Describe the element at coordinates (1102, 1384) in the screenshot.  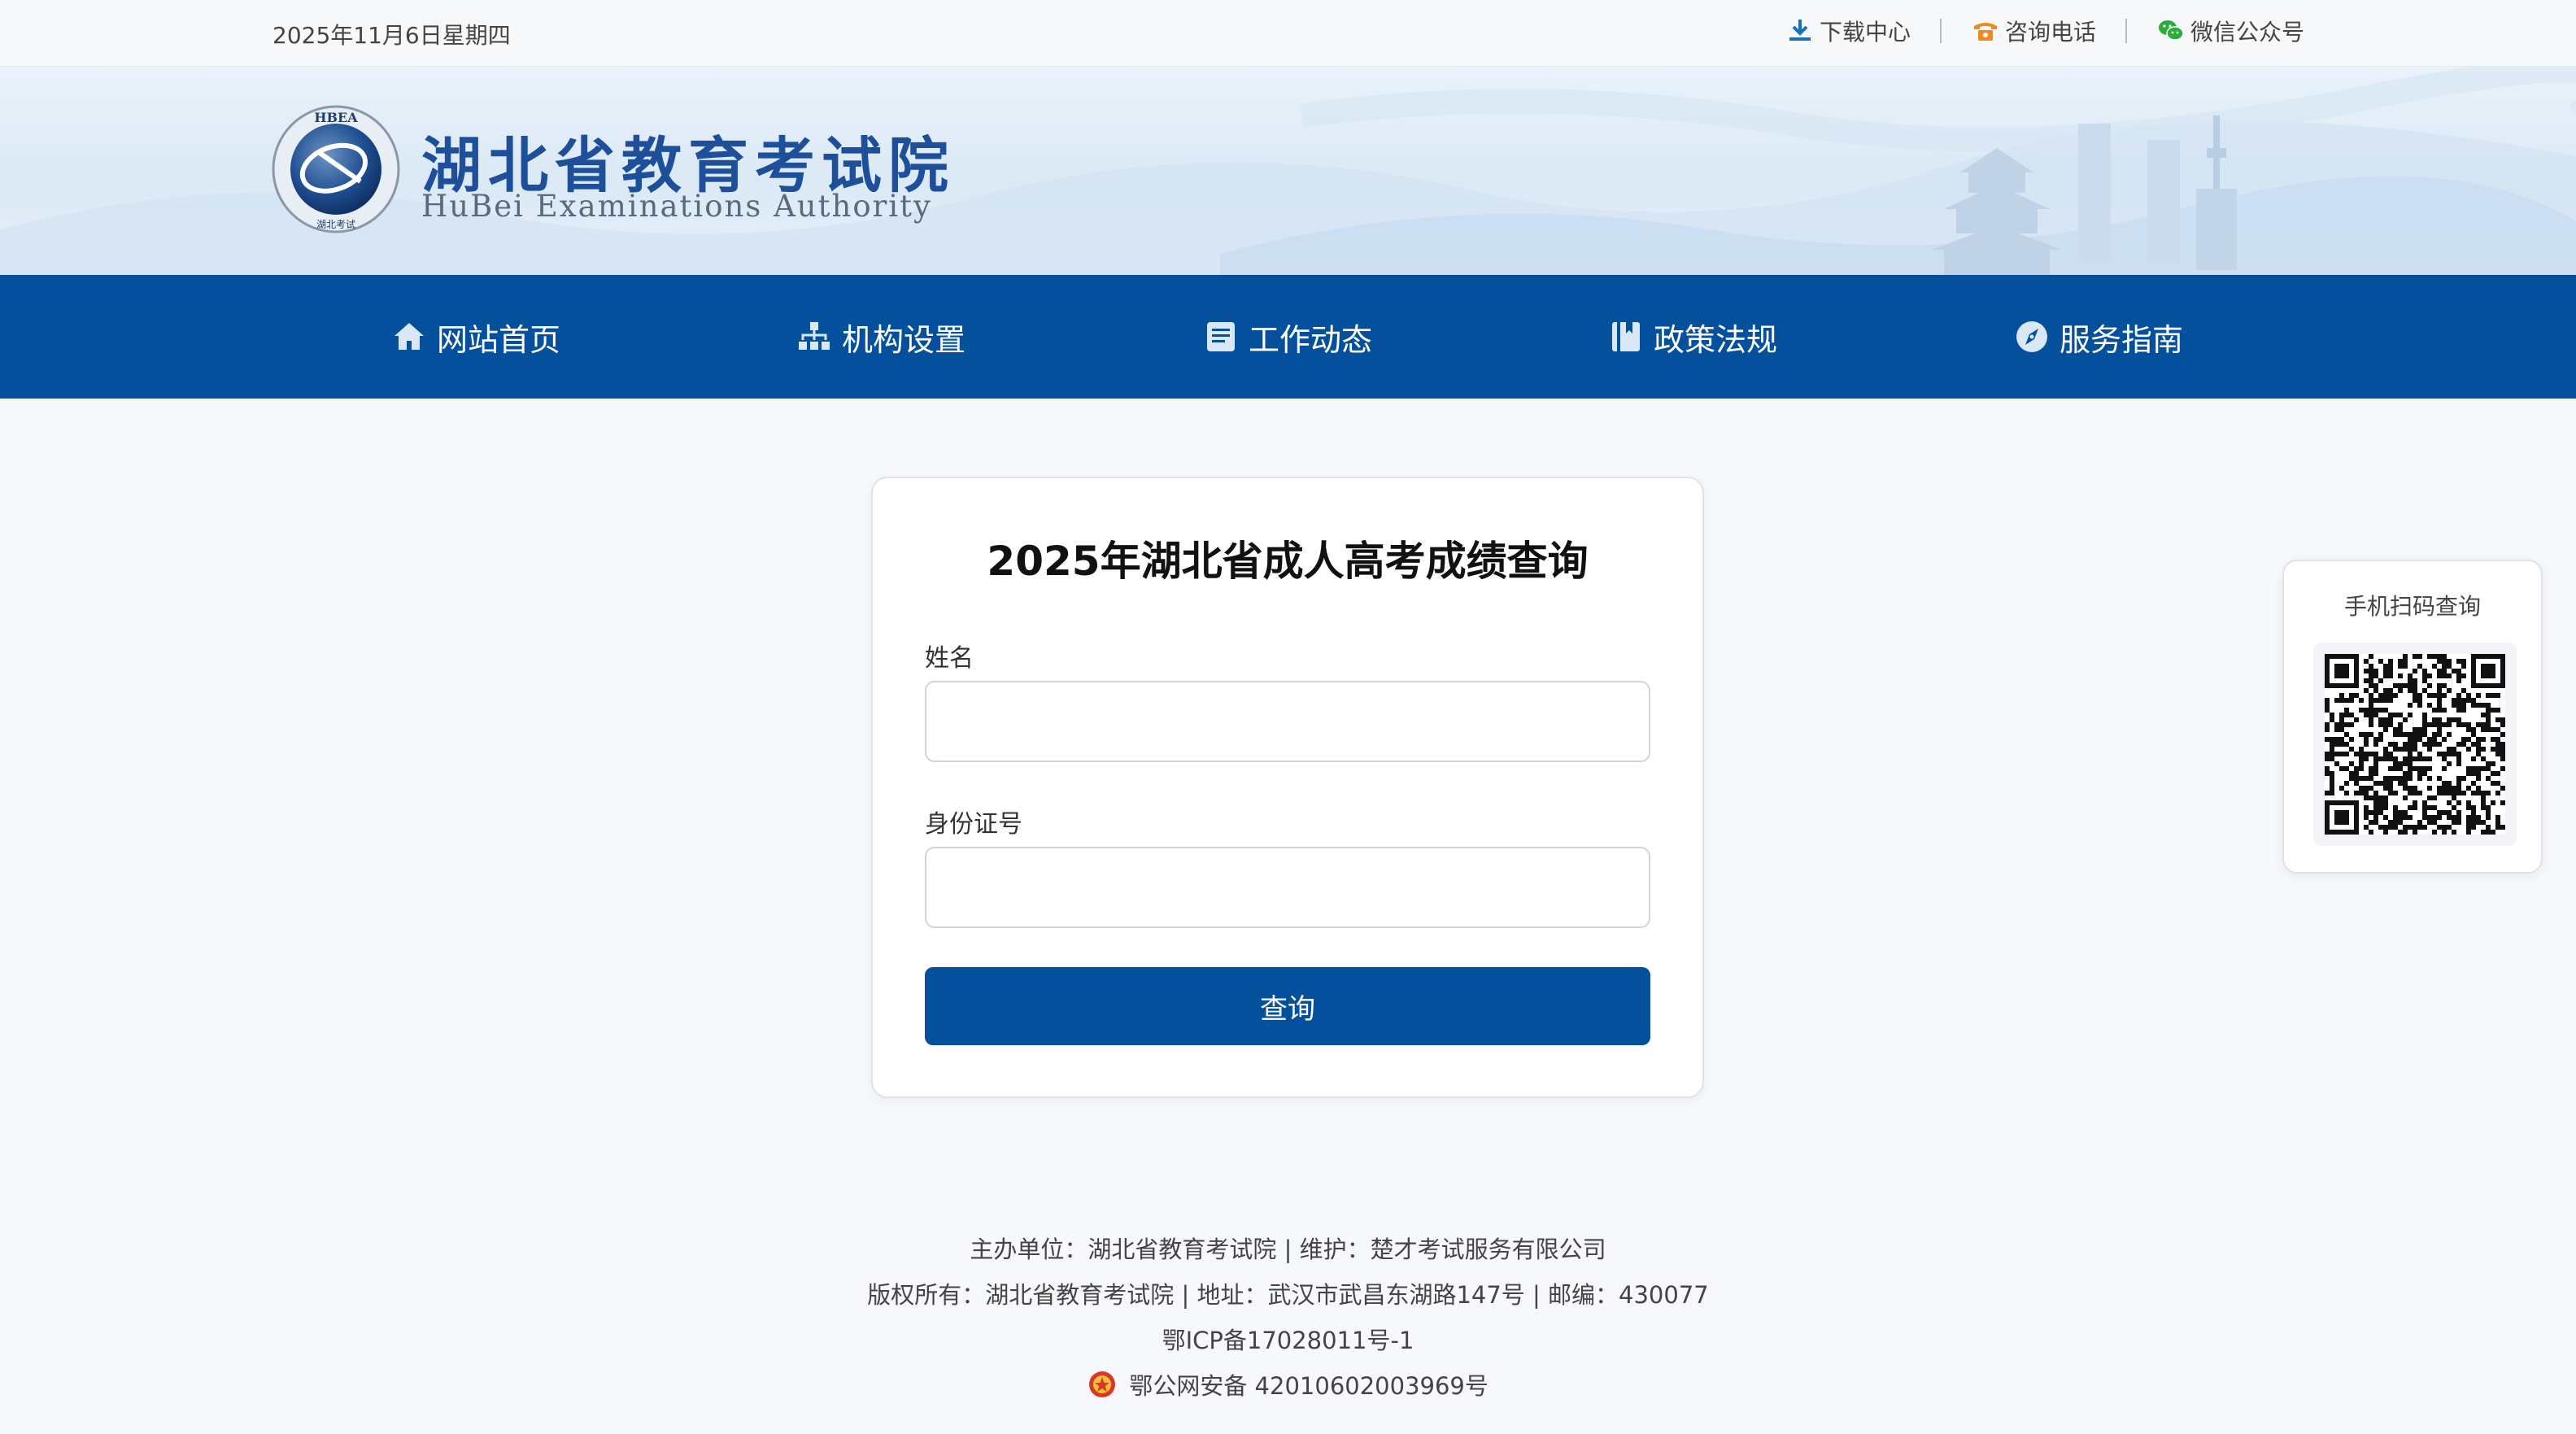
I see `police-badge-icon` at that location.